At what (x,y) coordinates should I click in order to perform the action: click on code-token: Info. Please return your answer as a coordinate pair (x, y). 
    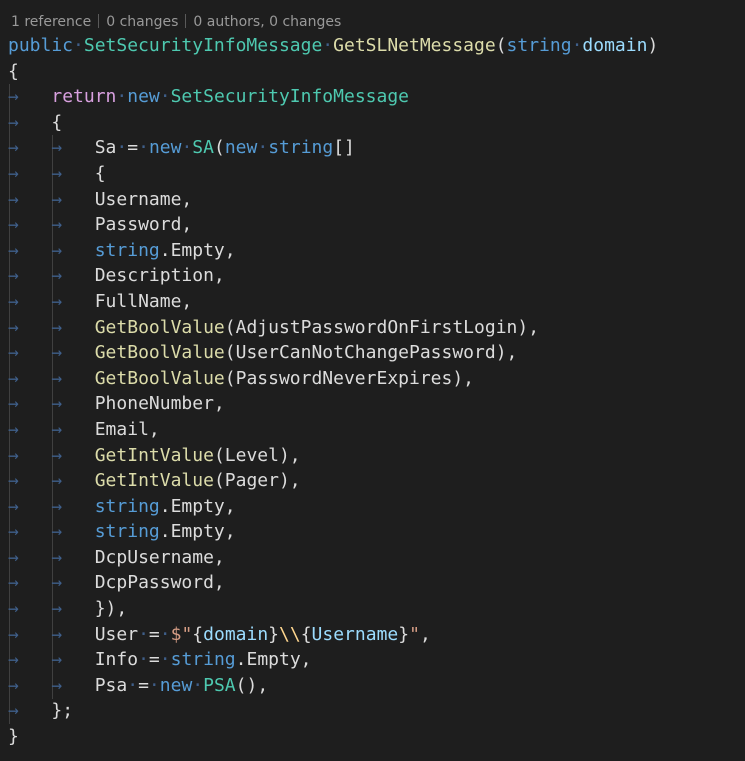
    Looking at the image, I should click on (116, 660).